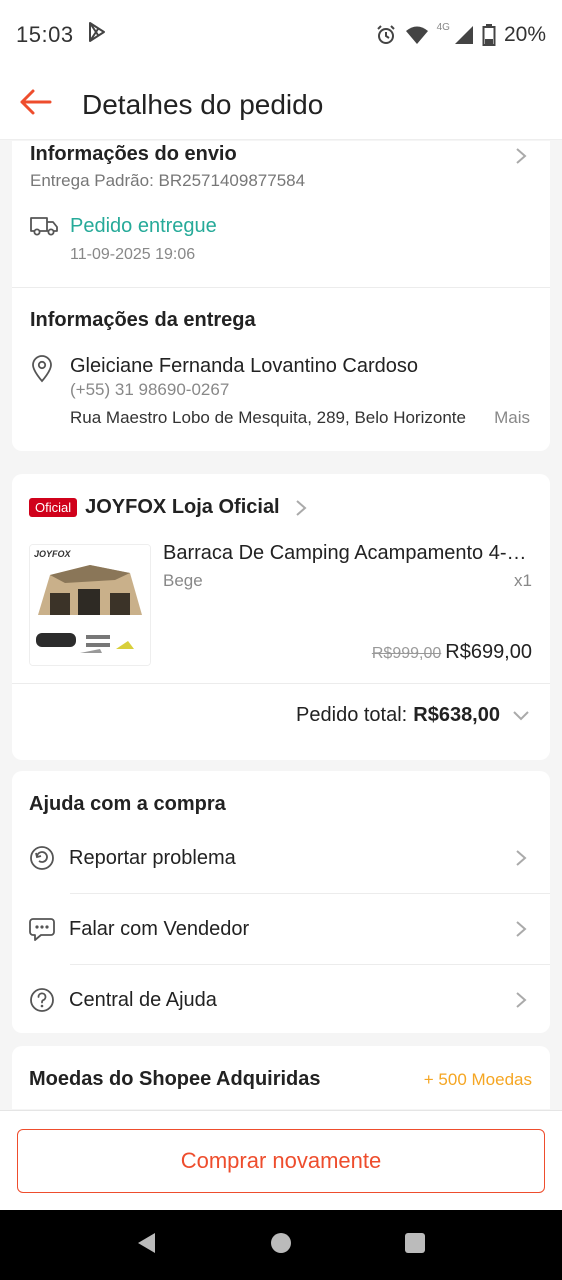 Image resolution: width=562 pixels, height=1280 pixels. I want to click on play-store-icon, so click(97, 35).